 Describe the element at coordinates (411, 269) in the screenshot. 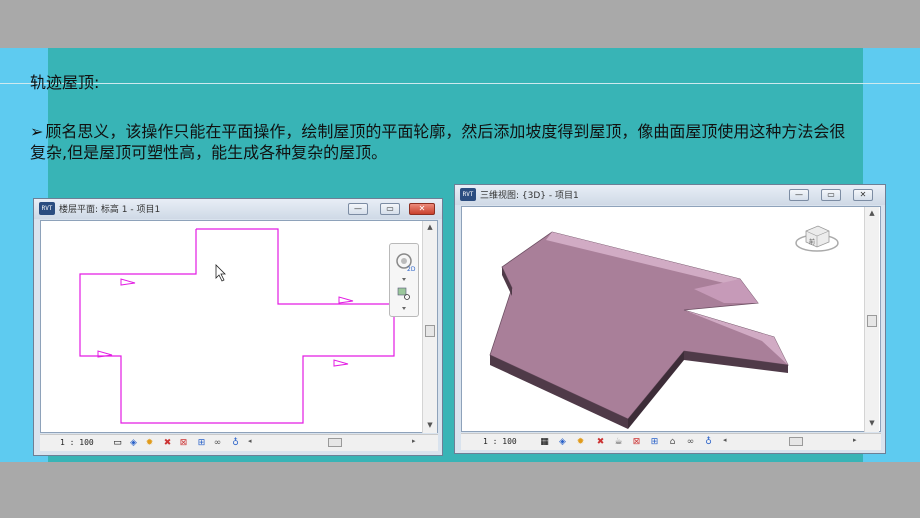

I see `svg-text: 2D` at that location.